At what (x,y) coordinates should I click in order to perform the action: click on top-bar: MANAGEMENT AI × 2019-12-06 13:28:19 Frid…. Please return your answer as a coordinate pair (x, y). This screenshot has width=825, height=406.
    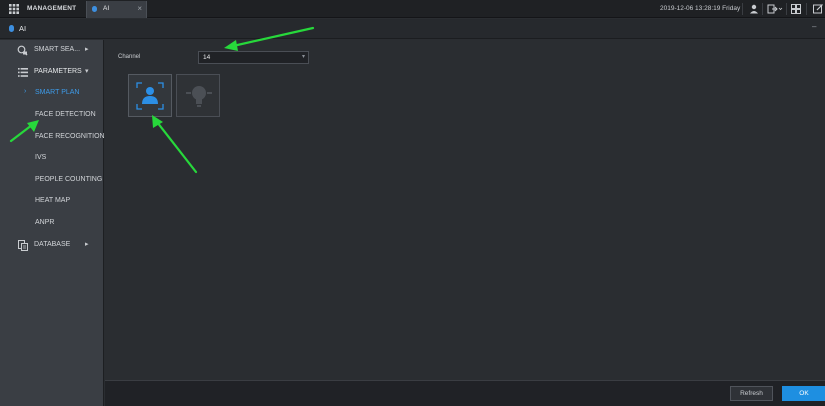
    Looking at the image, I should click on (412, 9).